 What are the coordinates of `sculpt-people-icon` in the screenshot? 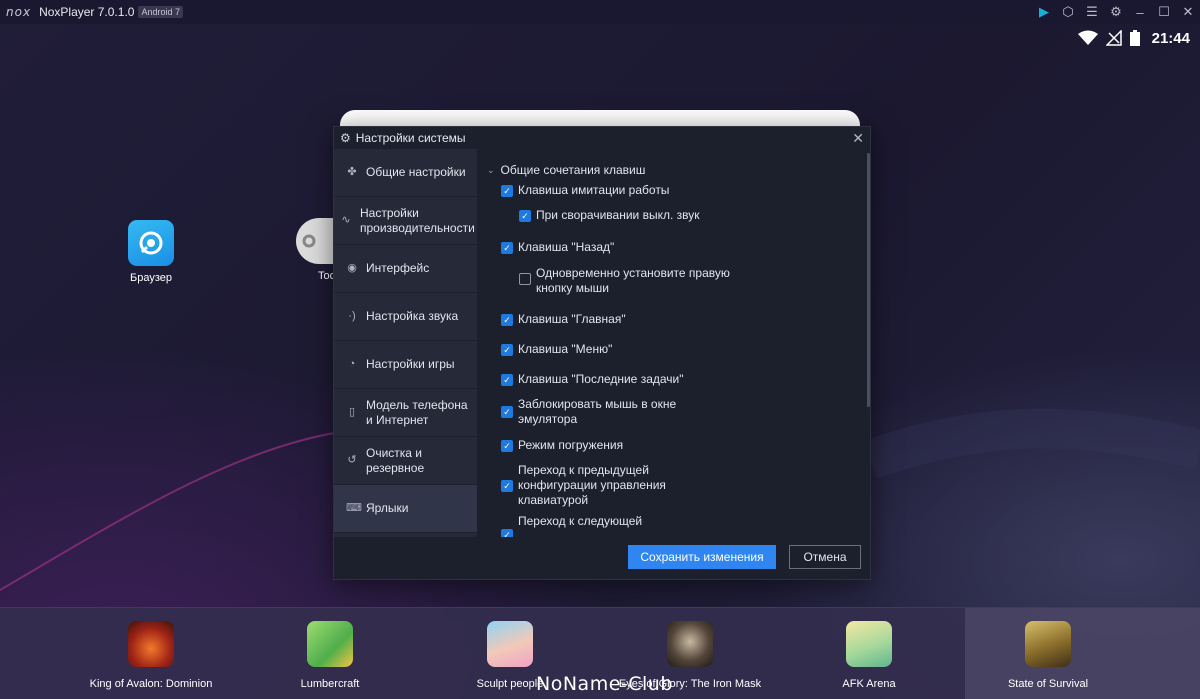 It's located at (510, 644).